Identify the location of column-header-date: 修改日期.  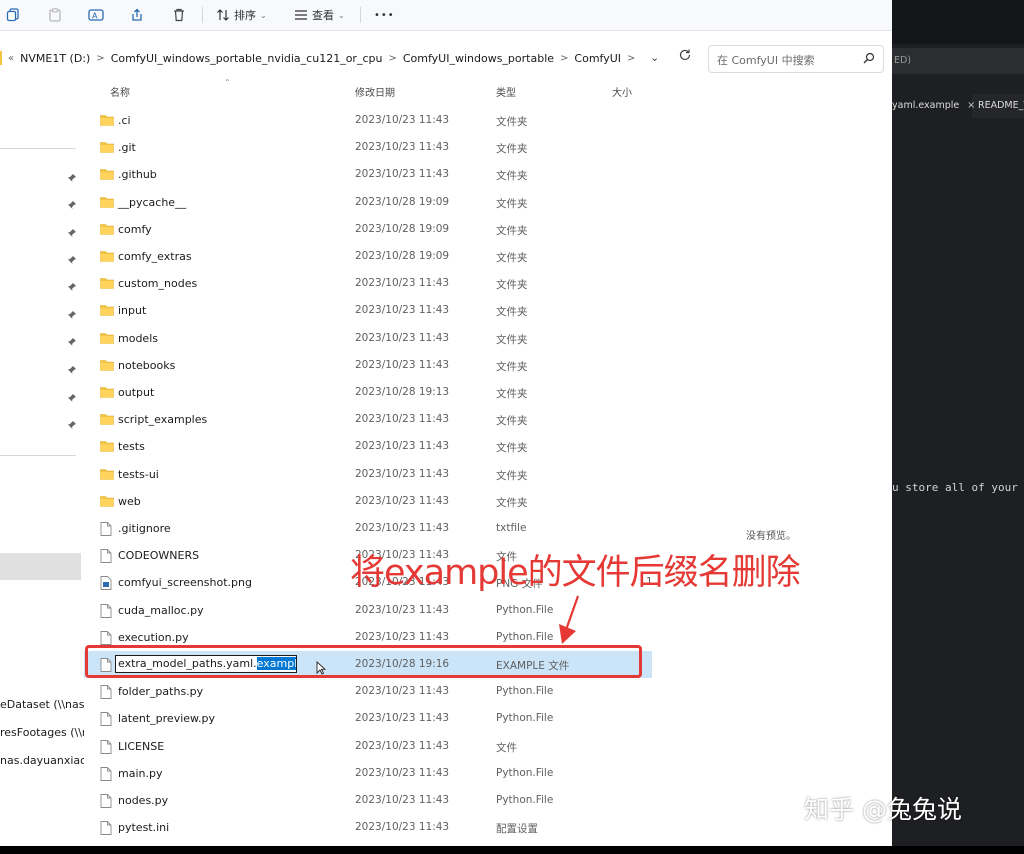
(375, 91).